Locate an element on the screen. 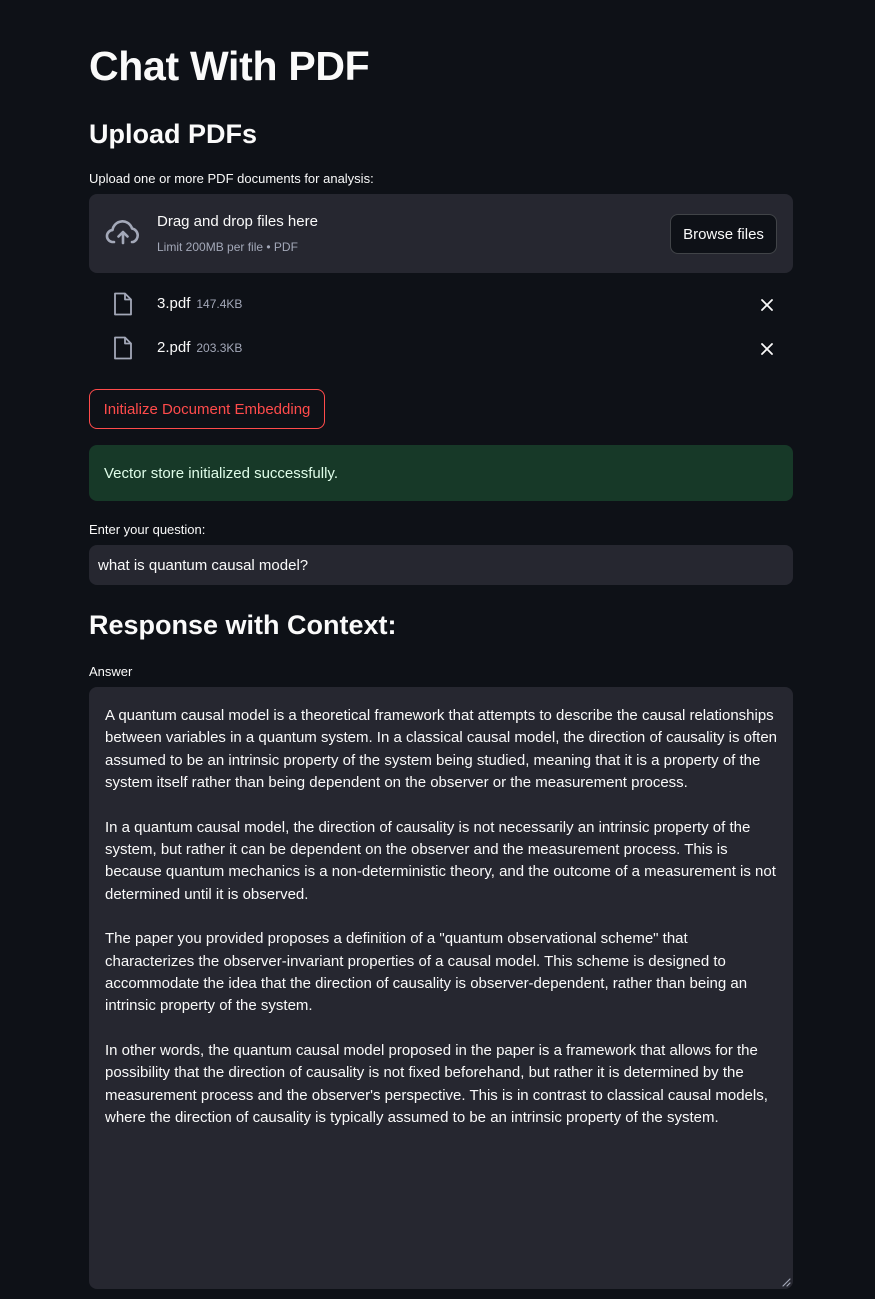 The image size is (875, 1299). browse-files-button: Browse files is located at coordinates (723, 234).